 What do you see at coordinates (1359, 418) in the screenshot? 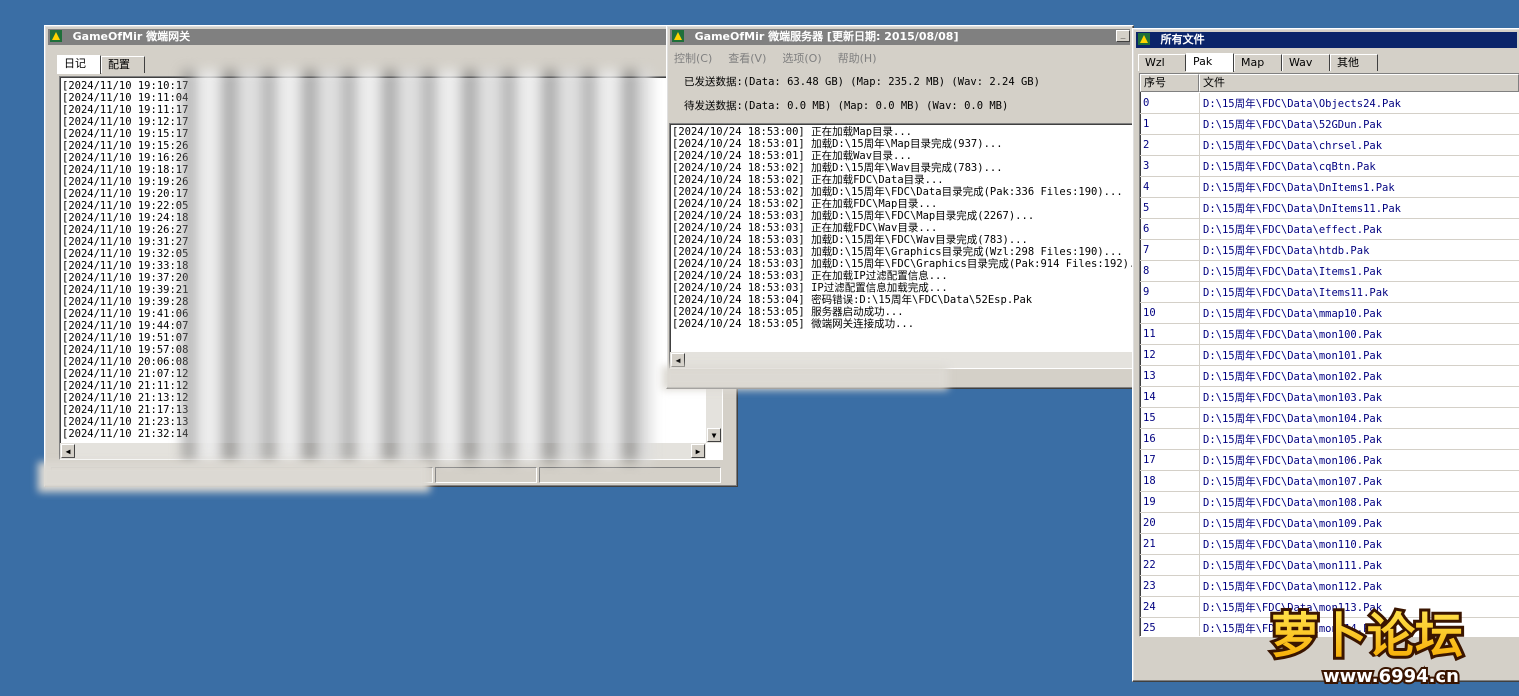
I see `row-file-path: D:\15周年\FDC\Data\mon104.Pak` at bounding box center [1359, 418].